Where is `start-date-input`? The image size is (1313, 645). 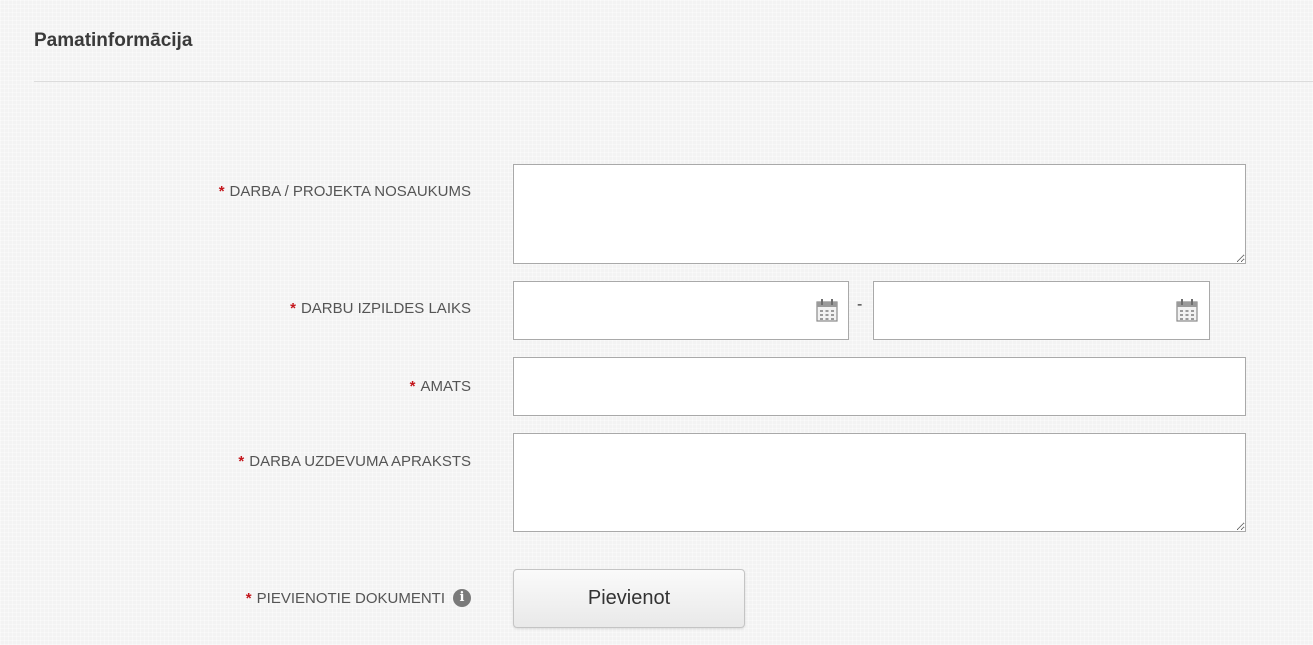
start-date-input is located at coordinates (681, 310).